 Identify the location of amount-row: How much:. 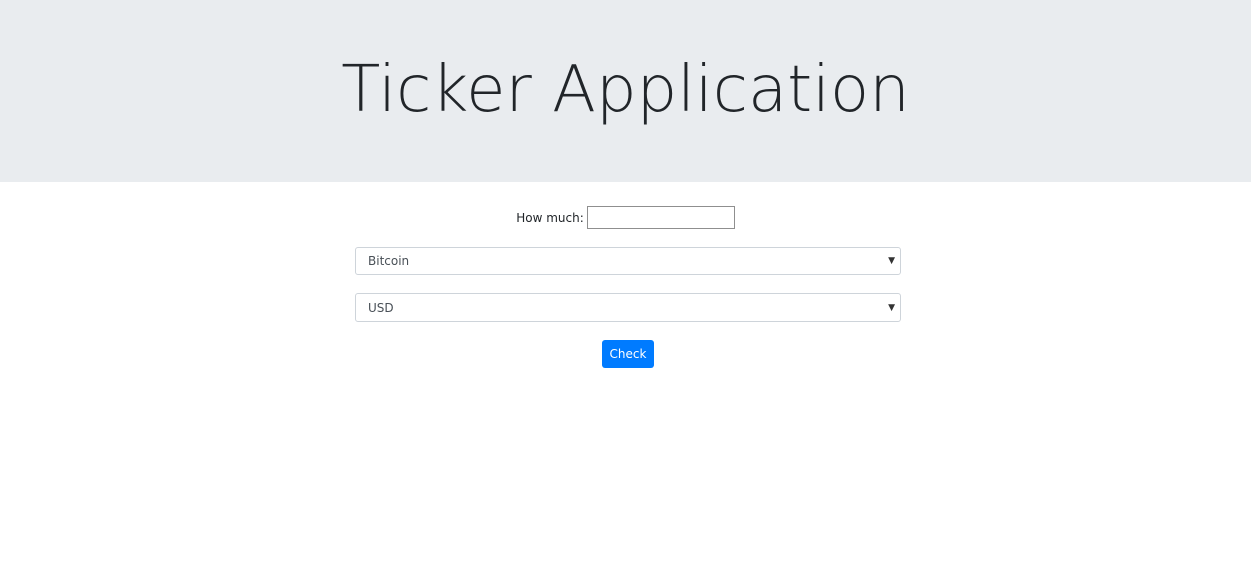
(625, 217).